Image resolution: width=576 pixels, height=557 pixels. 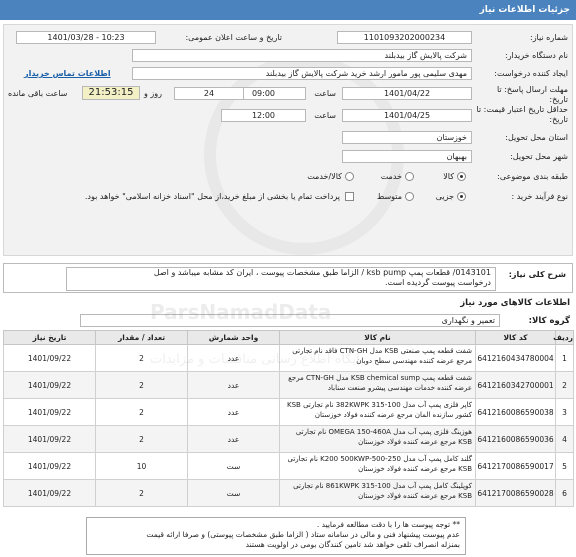 I want to click on category-option-goods: کالا, so click(x=448, y=176).